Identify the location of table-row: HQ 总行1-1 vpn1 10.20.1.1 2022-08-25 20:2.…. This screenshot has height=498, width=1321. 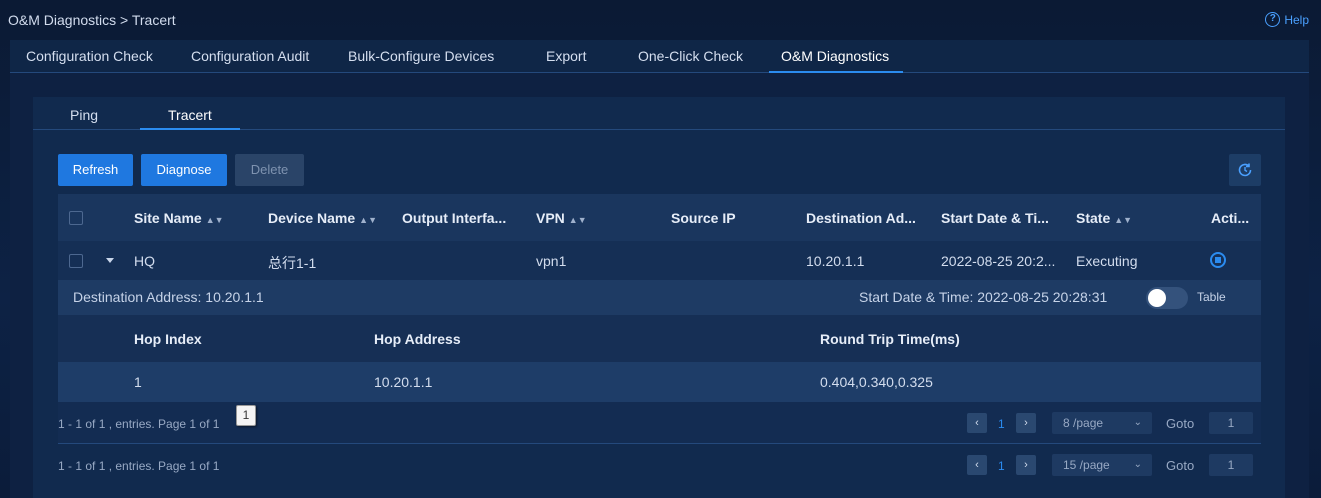
(659, 260).